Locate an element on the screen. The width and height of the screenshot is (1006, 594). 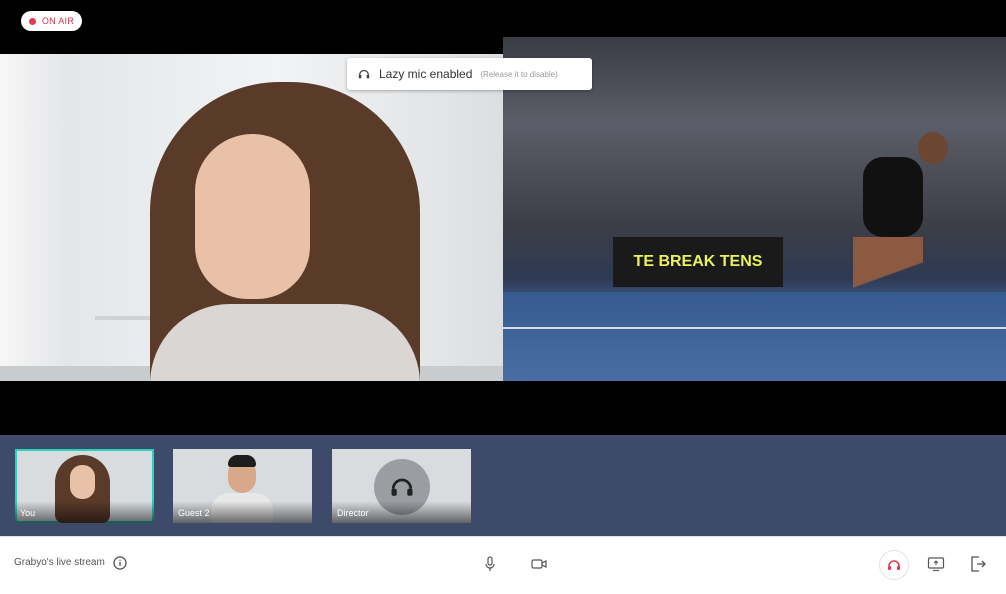
participant-tile-you: You is located at coordinates (84, 486).